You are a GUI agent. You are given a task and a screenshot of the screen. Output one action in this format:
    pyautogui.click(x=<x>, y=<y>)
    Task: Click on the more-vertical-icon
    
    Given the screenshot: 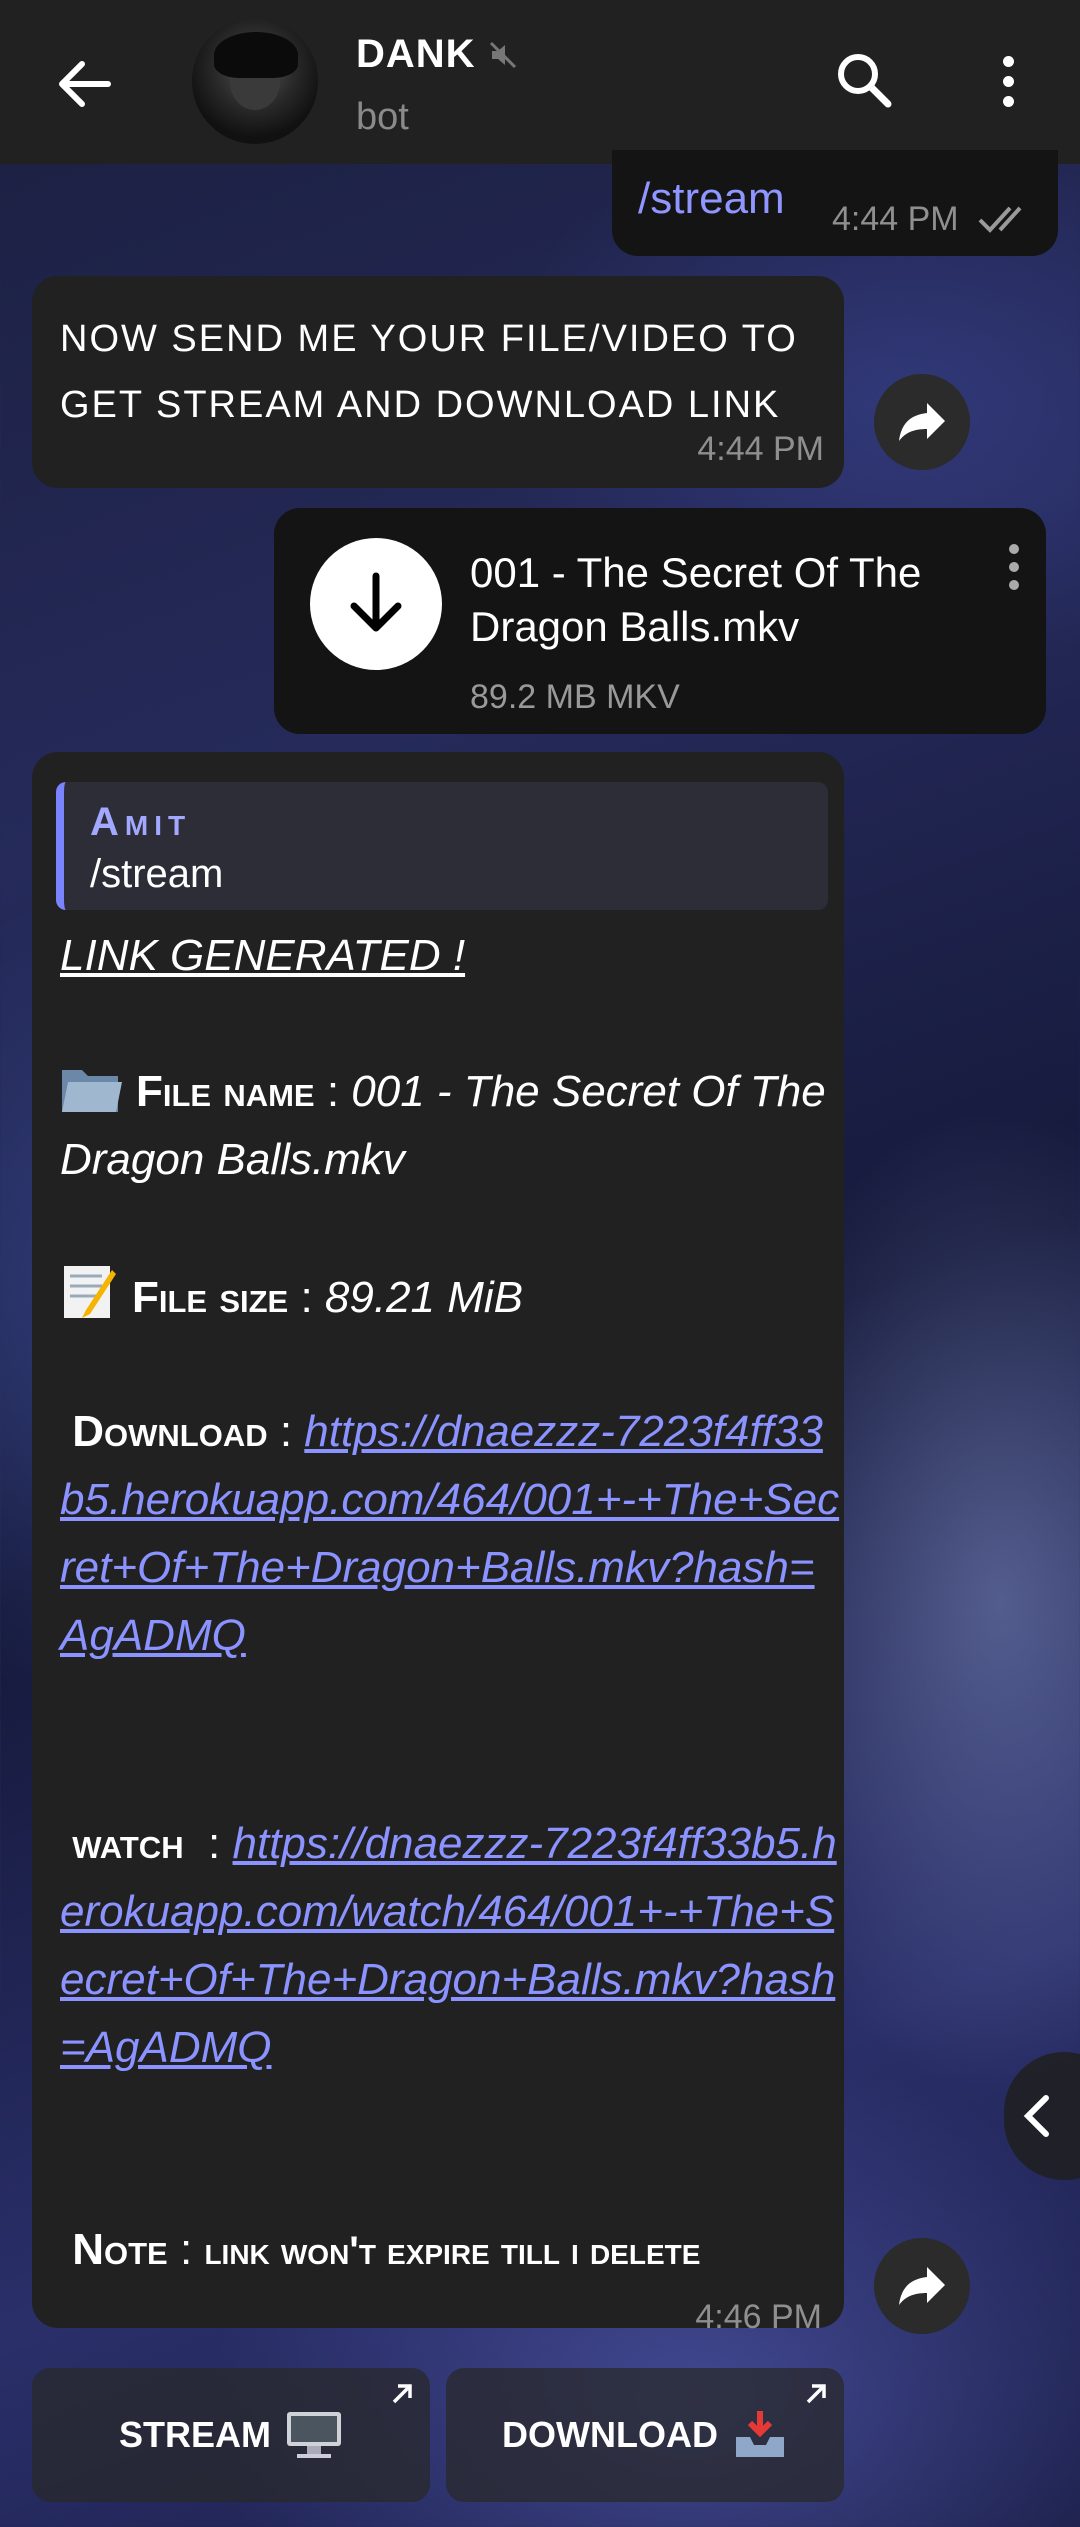 What is the action you would take?
    pyautogui.click(x=1008, y=81)
    